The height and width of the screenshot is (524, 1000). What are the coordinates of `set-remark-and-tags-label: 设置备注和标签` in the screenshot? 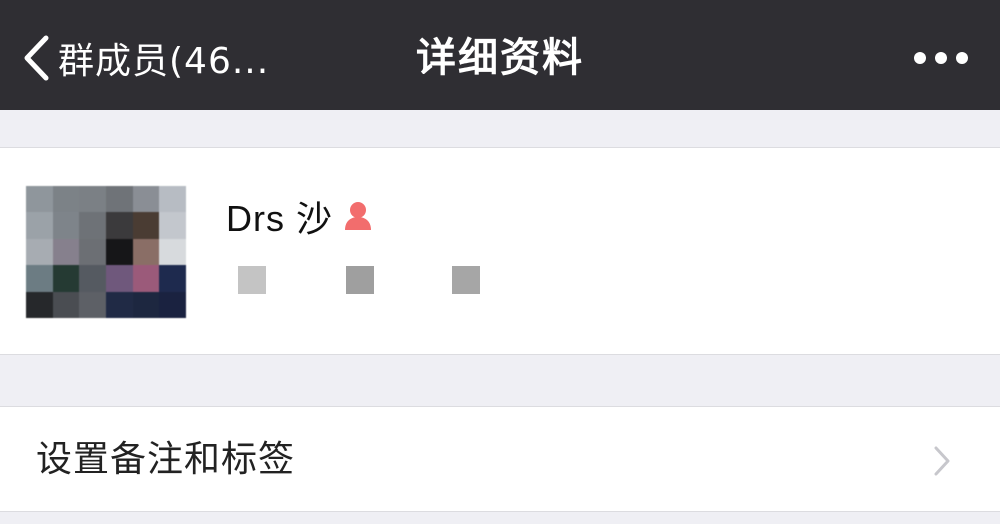 It's located at (166, 459).